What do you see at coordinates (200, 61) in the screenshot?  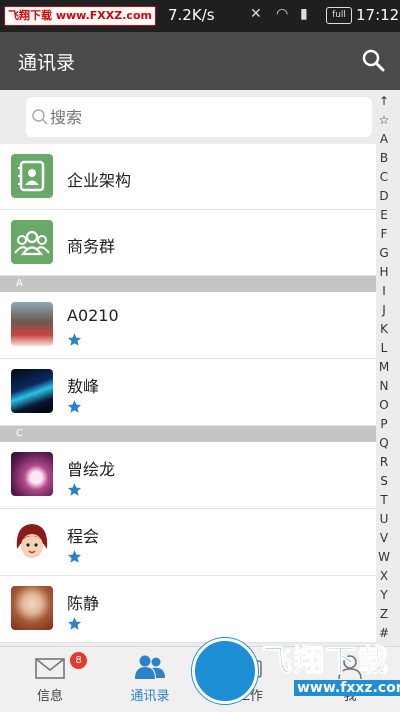 I see `app-bar: 通讯录` at bounding box center [200, 61].